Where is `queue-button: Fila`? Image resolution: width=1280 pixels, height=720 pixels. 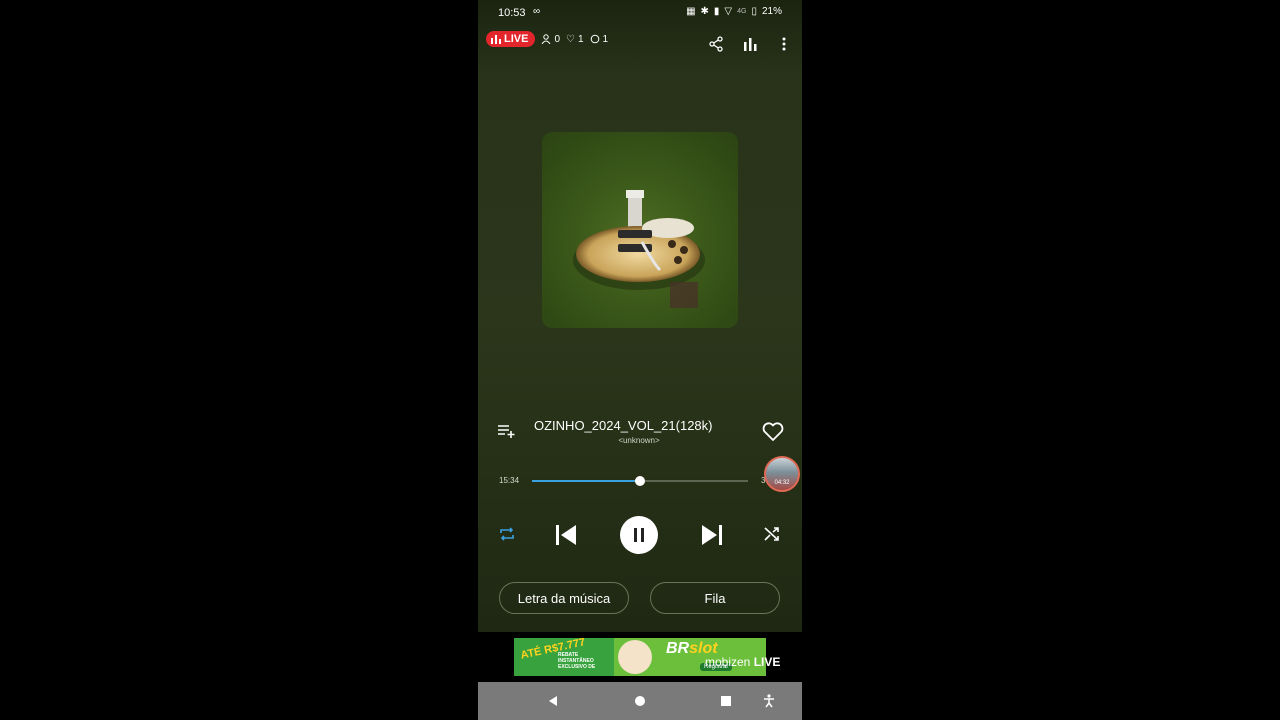
queue-button: Fila is located at coordinates (715, 598).